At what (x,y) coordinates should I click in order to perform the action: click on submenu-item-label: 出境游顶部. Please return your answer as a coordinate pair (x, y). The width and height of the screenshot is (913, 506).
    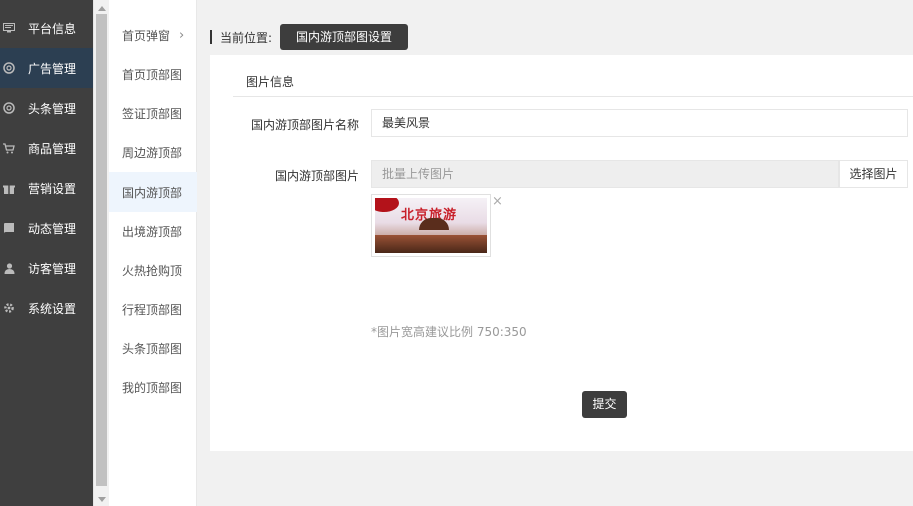
    Looking at the image, I should click on (152, 231).